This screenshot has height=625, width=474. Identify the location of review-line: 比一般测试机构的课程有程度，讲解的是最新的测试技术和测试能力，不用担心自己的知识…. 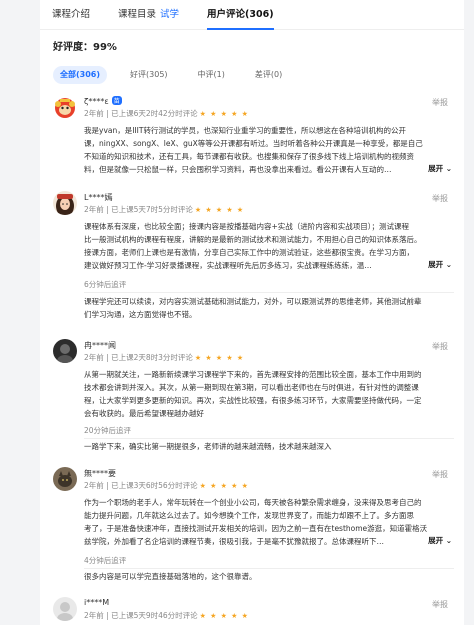
(253, 239).